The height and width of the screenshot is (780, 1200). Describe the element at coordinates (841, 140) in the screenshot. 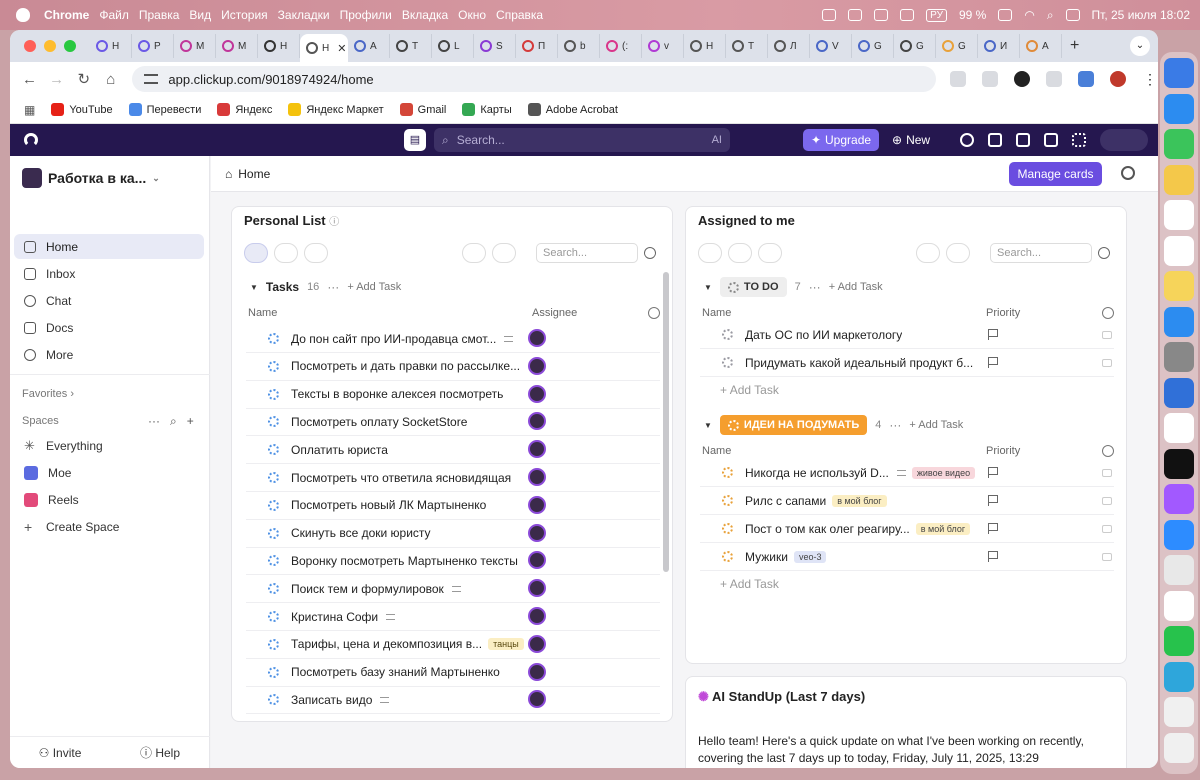

I see `upgrade-button: ✦ Upgrade` at that location.